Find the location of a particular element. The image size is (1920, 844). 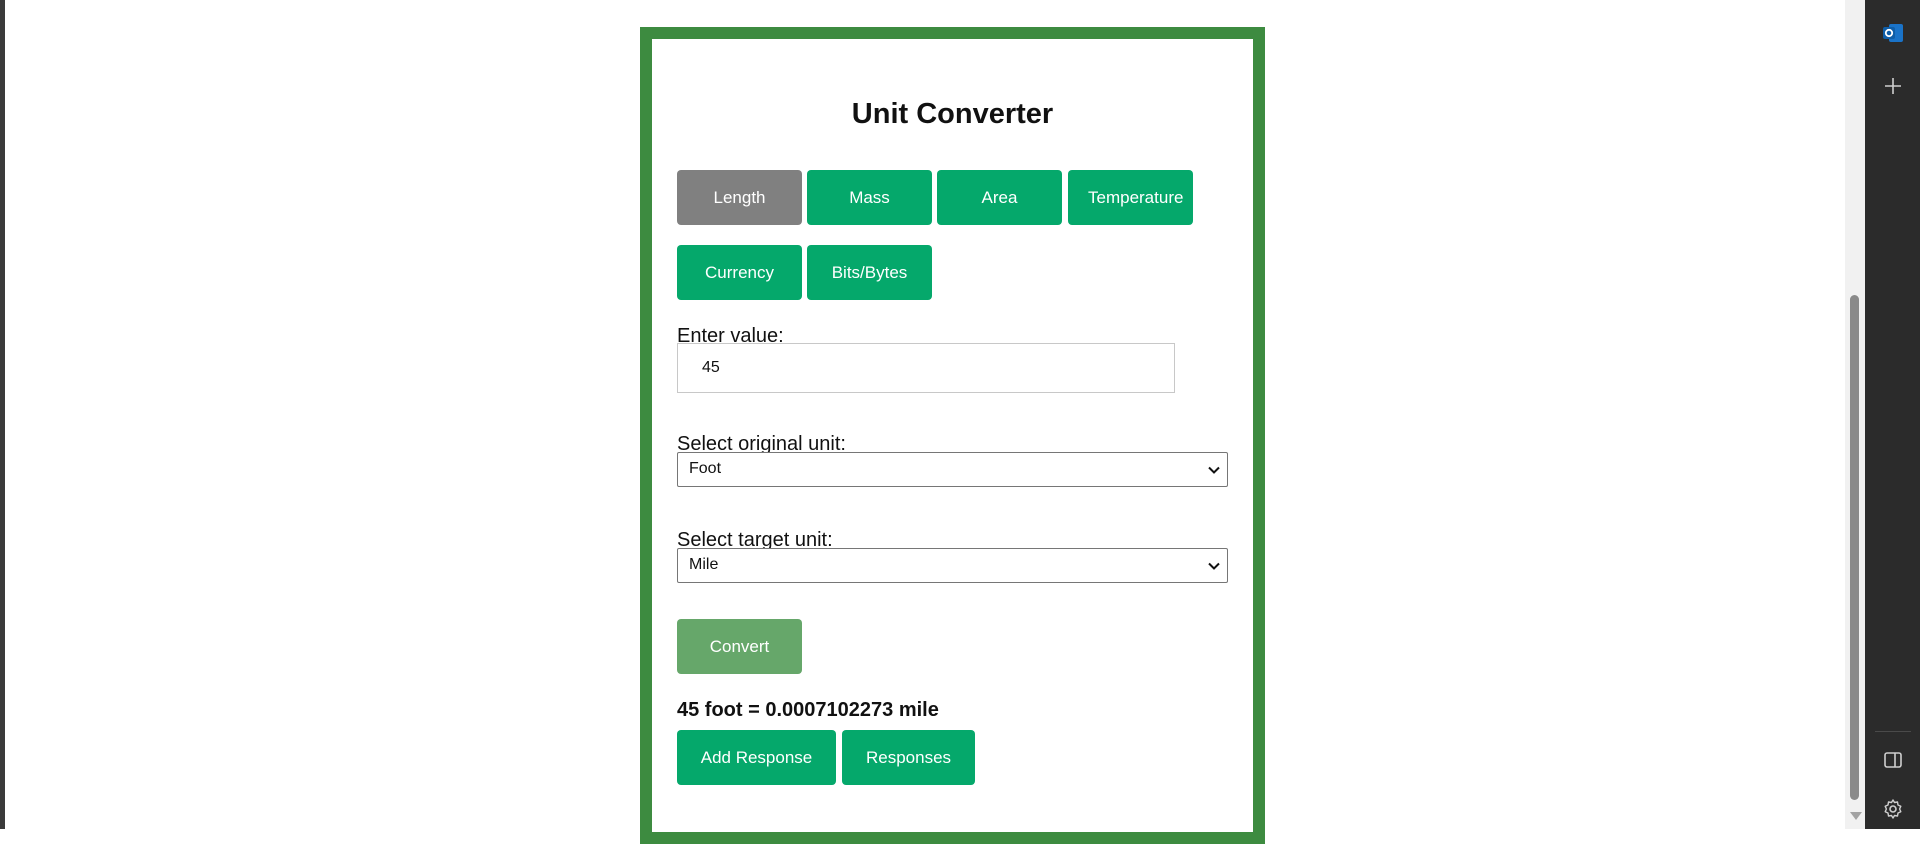

target-unit-select: Mile is located at coordinates (952, 565).